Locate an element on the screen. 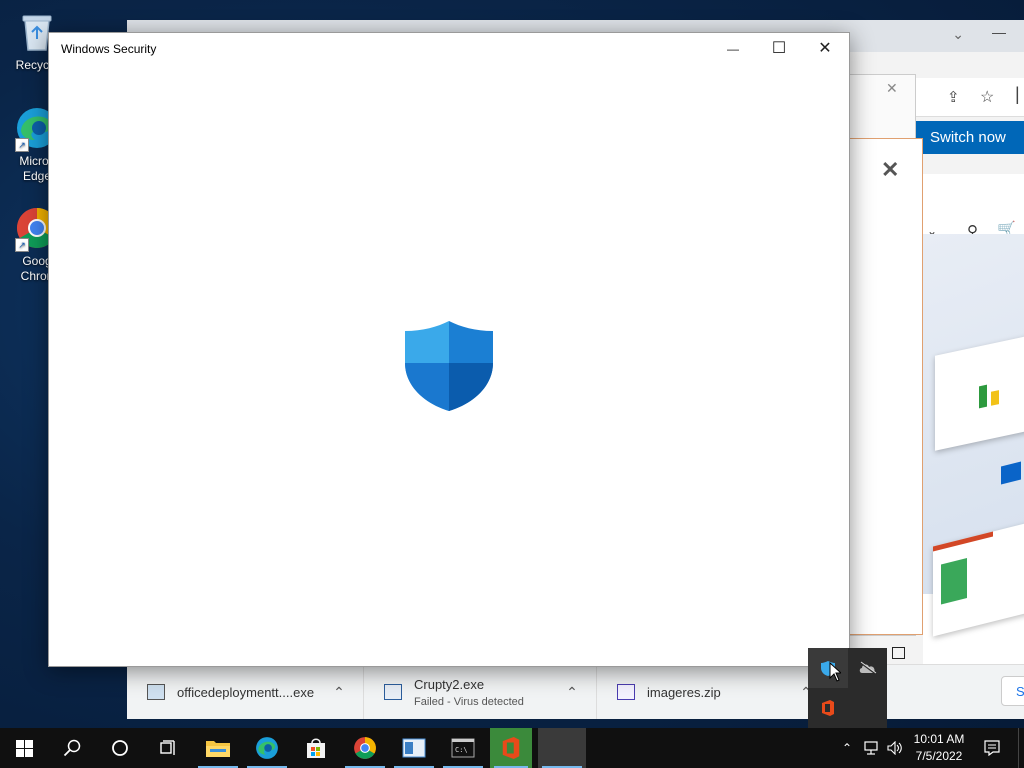  tray-overflow-popup is located at coordinates (847, 688).